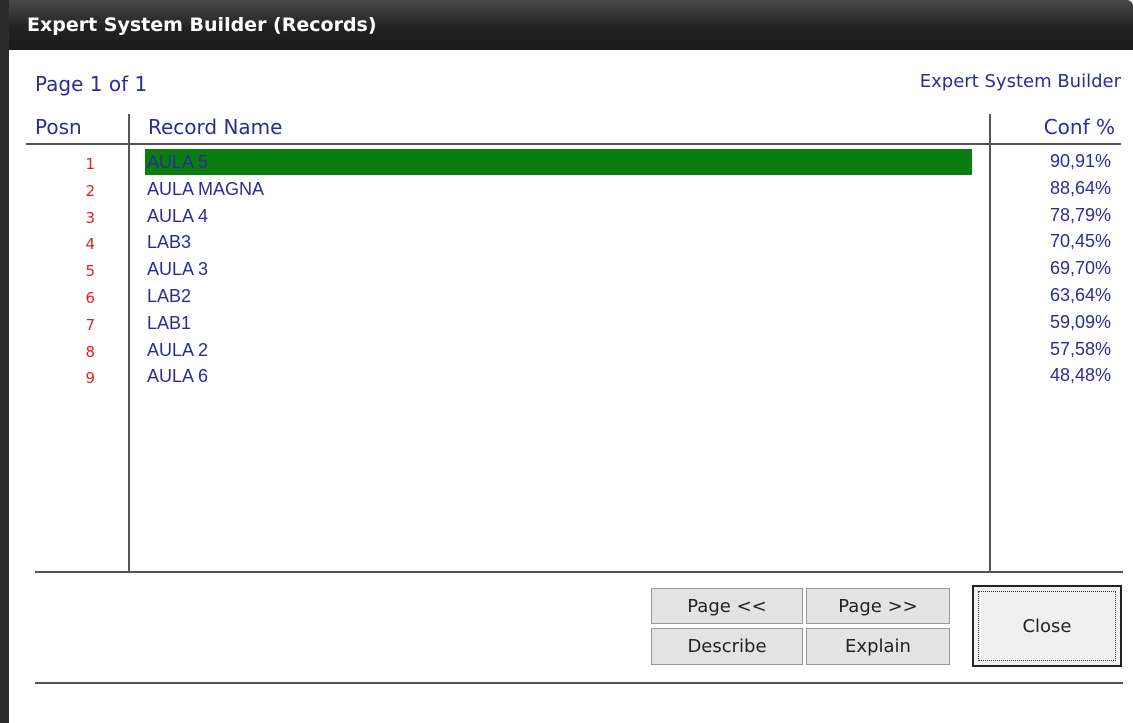 The width and height of the screenshot is (1133, 723). Describe the element at coordinates (558, 296) in the screenshot. I see `record-name: LAB2` at that location.